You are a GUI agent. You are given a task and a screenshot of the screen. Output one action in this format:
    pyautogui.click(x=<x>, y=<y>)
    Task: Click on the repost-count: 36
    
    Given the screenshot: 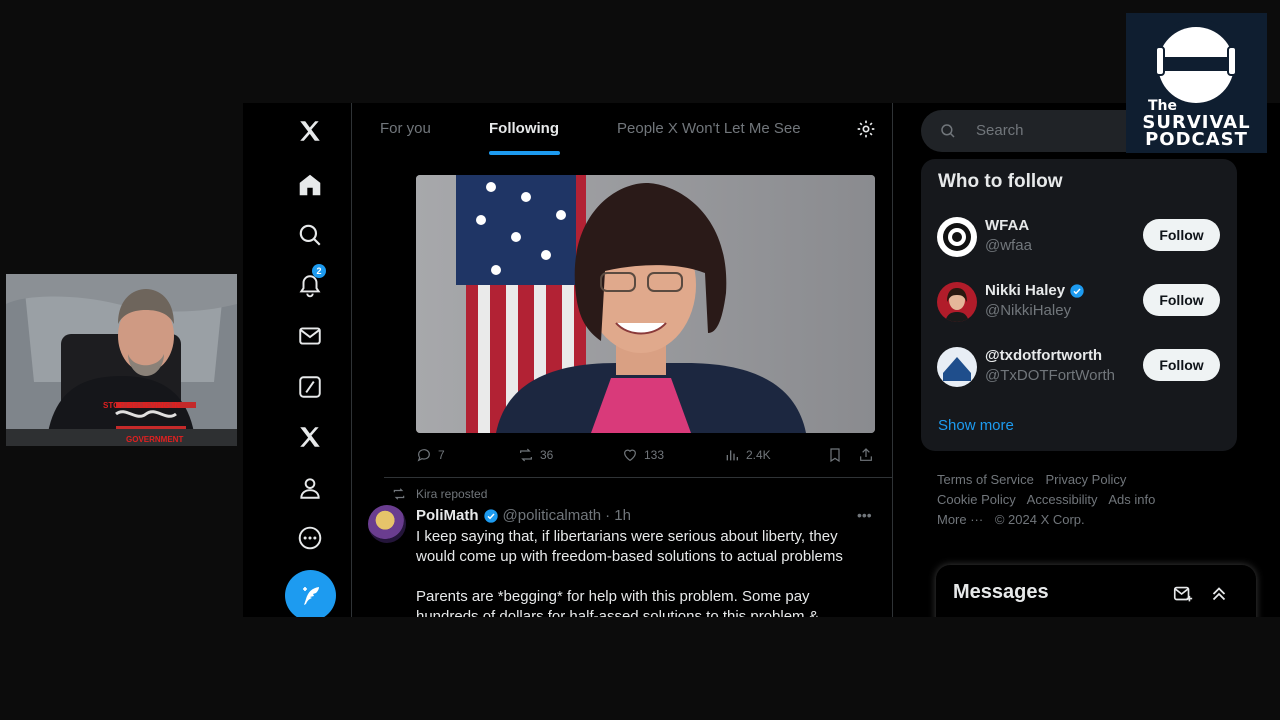 What is the action you would take?
    pyautogui.click(x=547, y=455)
    